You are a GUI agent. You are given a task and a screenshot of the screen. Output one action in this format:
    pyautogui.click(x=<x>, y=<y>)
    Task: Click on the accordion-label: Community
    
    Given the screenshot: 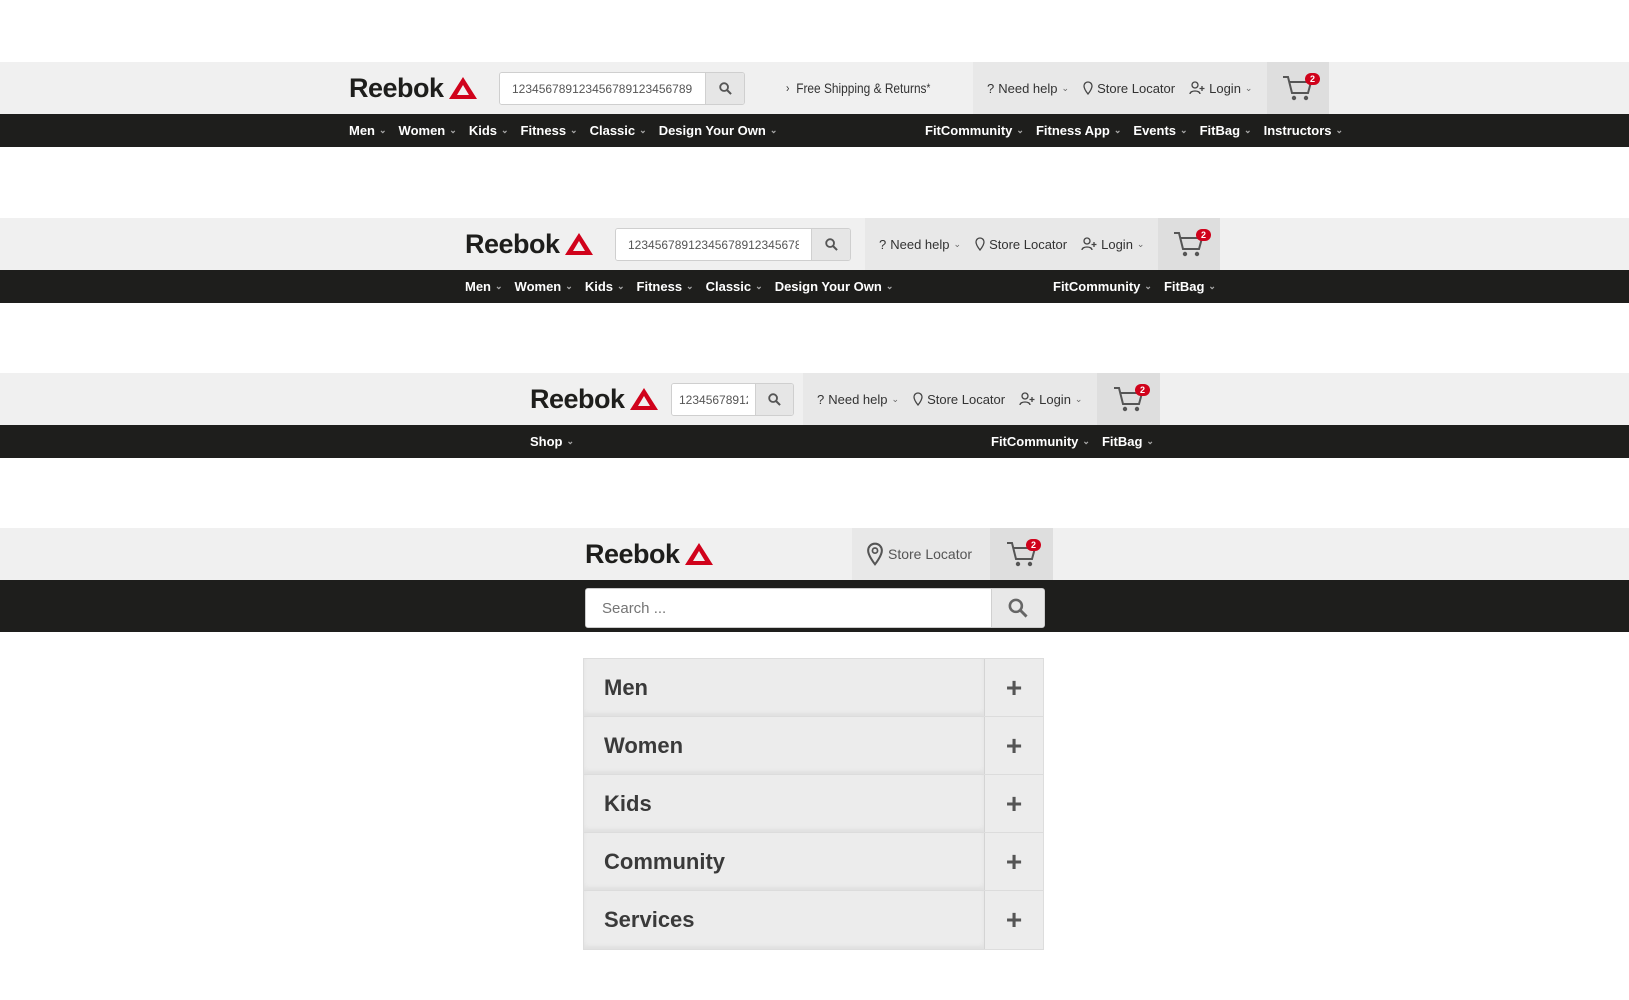 What is the action you would take?
    pyautogui.click(x=784, y=861)
    